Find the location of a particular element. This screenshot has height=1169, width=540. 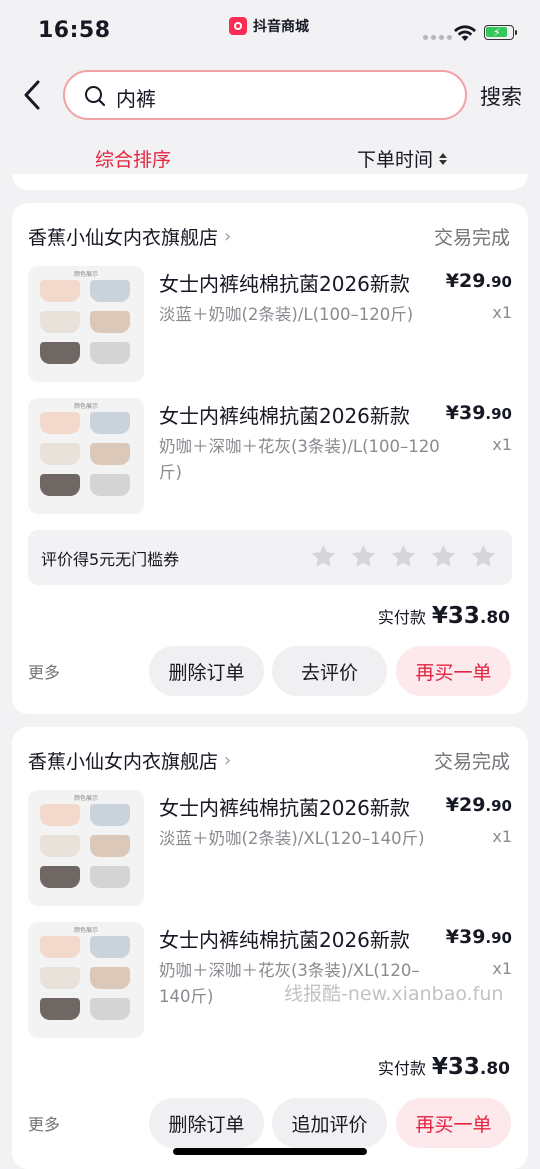

watermark-text: 线报酷-new.xianbao.fun is located at coordinates (394, 994).